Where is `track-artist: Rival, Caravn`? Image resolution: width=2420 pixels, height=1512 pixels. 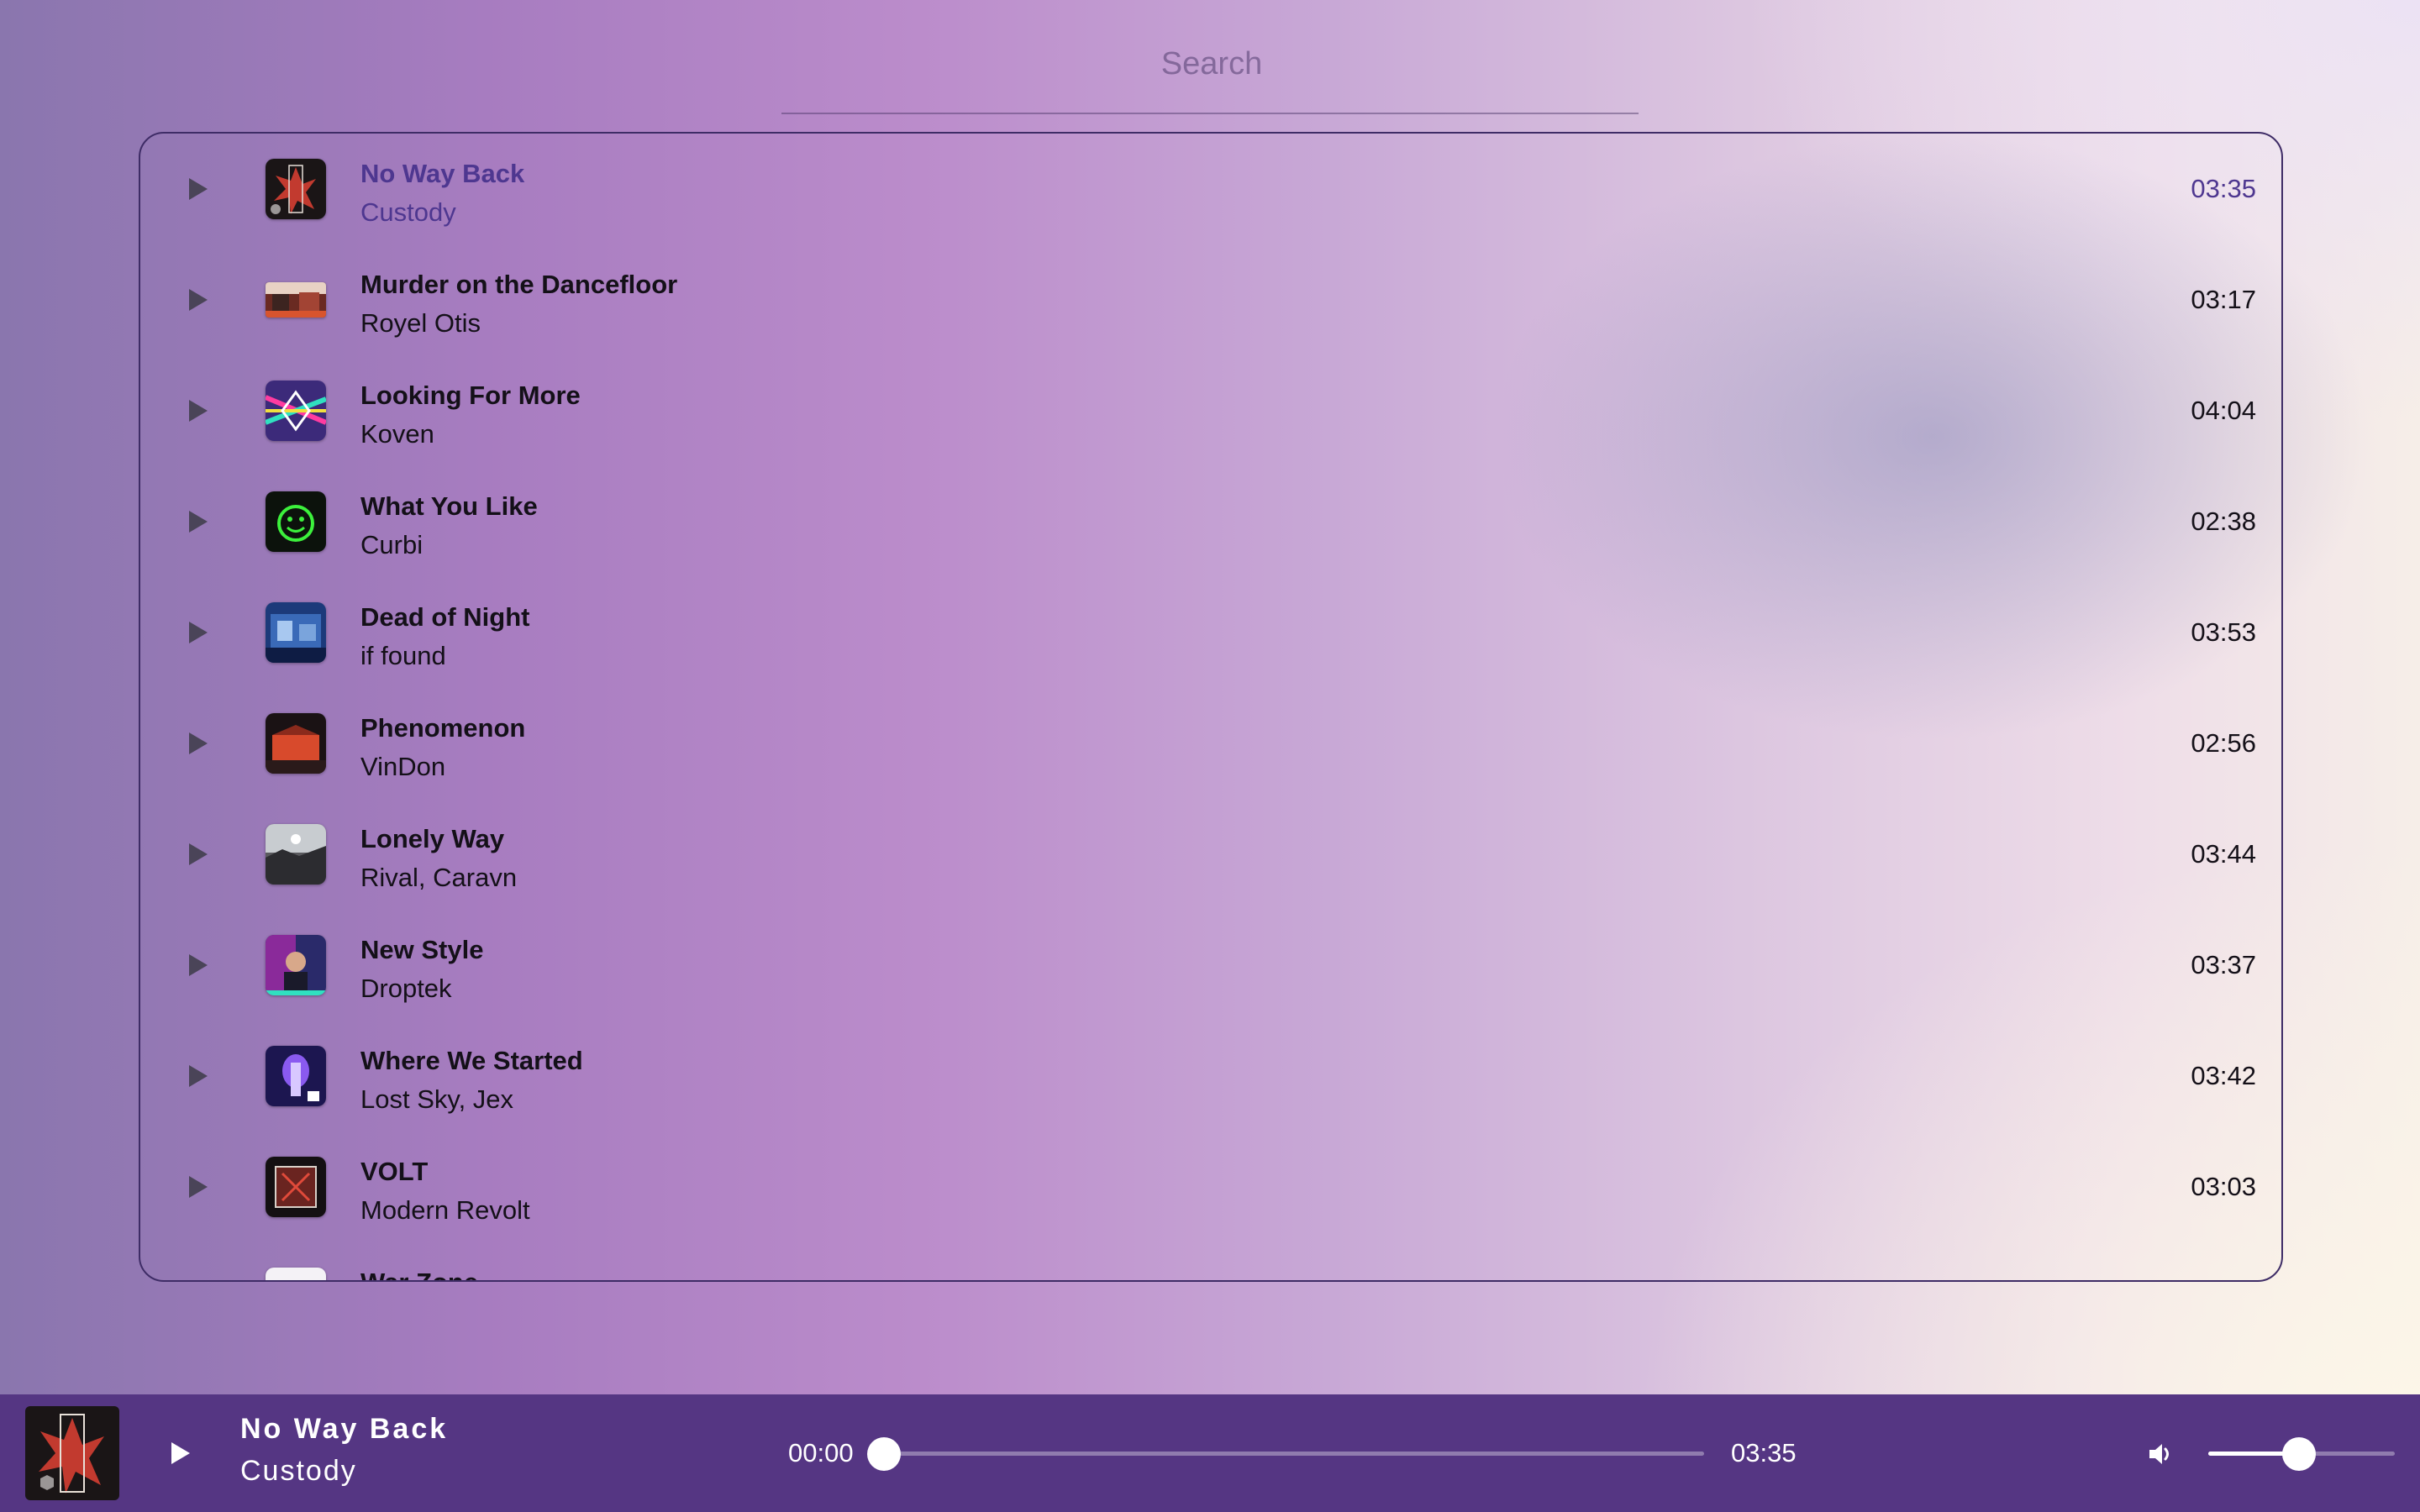 track-artist: Rival, Caravn is located at coordinates (439, 877).